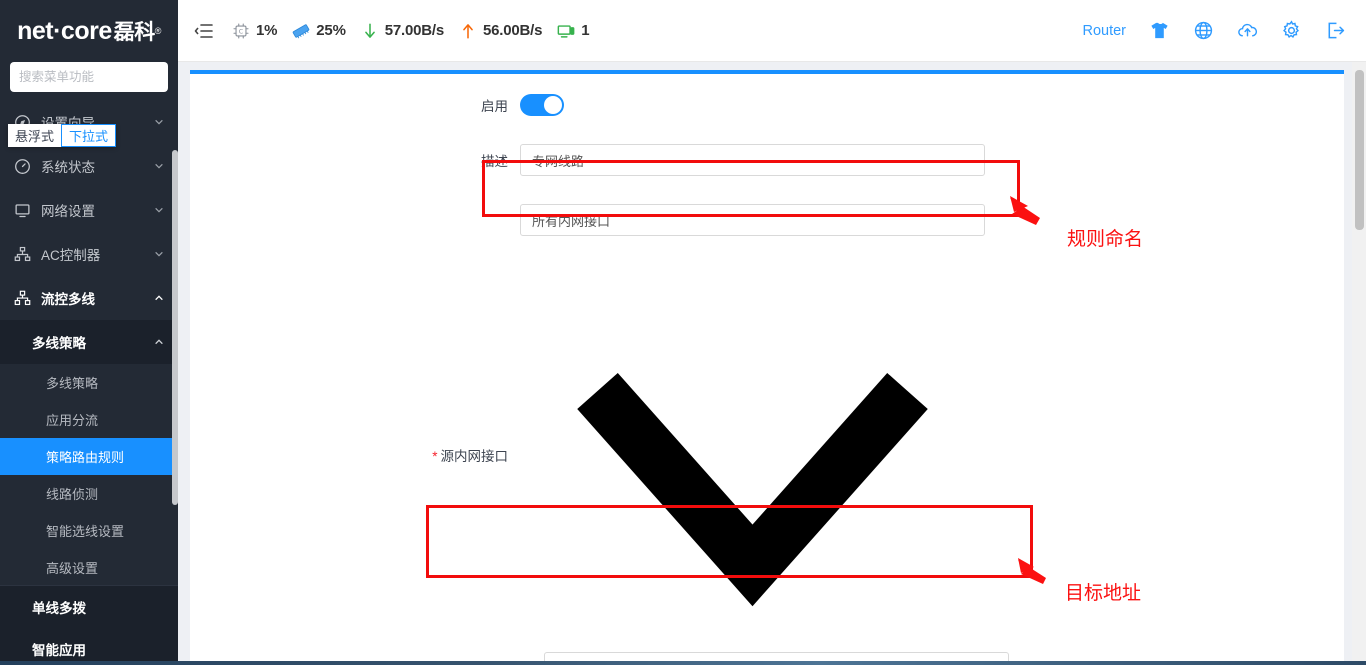 The width and height of the screenshot is (1366, 665). I want to click on sidebar-subitem-advanced-settings: 高级设置, so click(89, 567).